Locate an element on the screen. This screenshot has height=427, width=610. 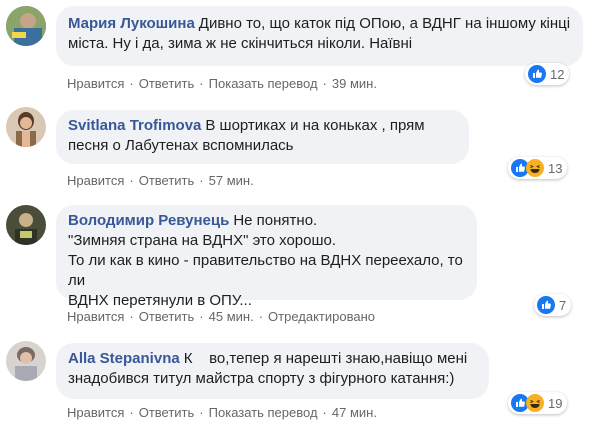
reactions-count: 13 is located at coordinates (555, 168).